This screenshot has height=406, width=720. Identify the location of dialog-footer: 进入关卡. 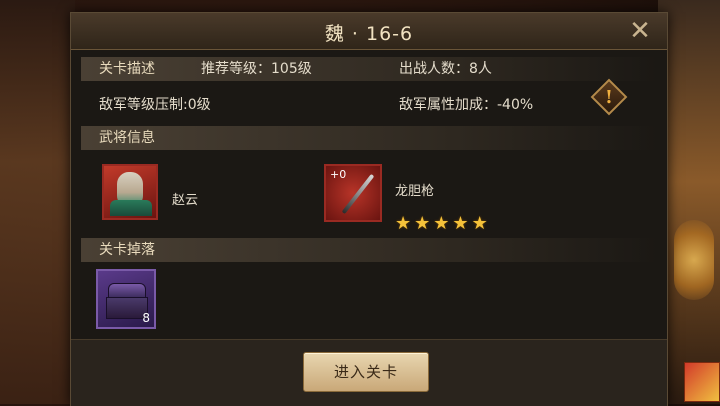
(369, 372).